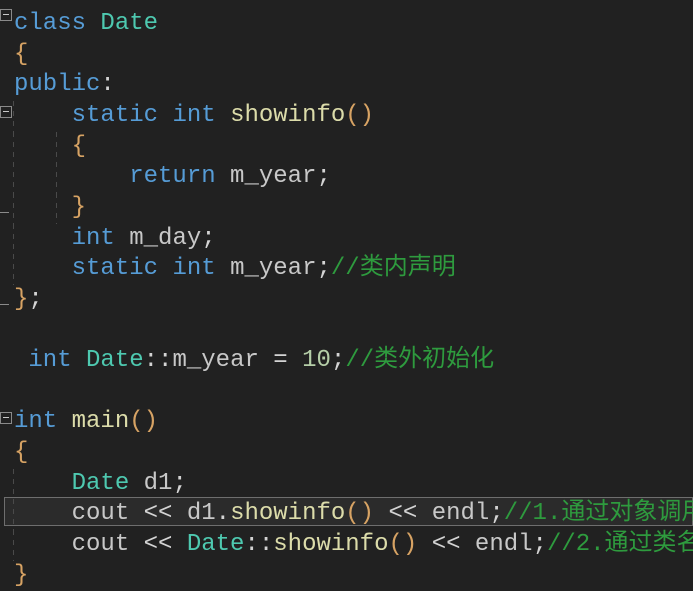  Describe the element at coordinates (57, 23) in the screenshot. I see `code-token: class` at that location.